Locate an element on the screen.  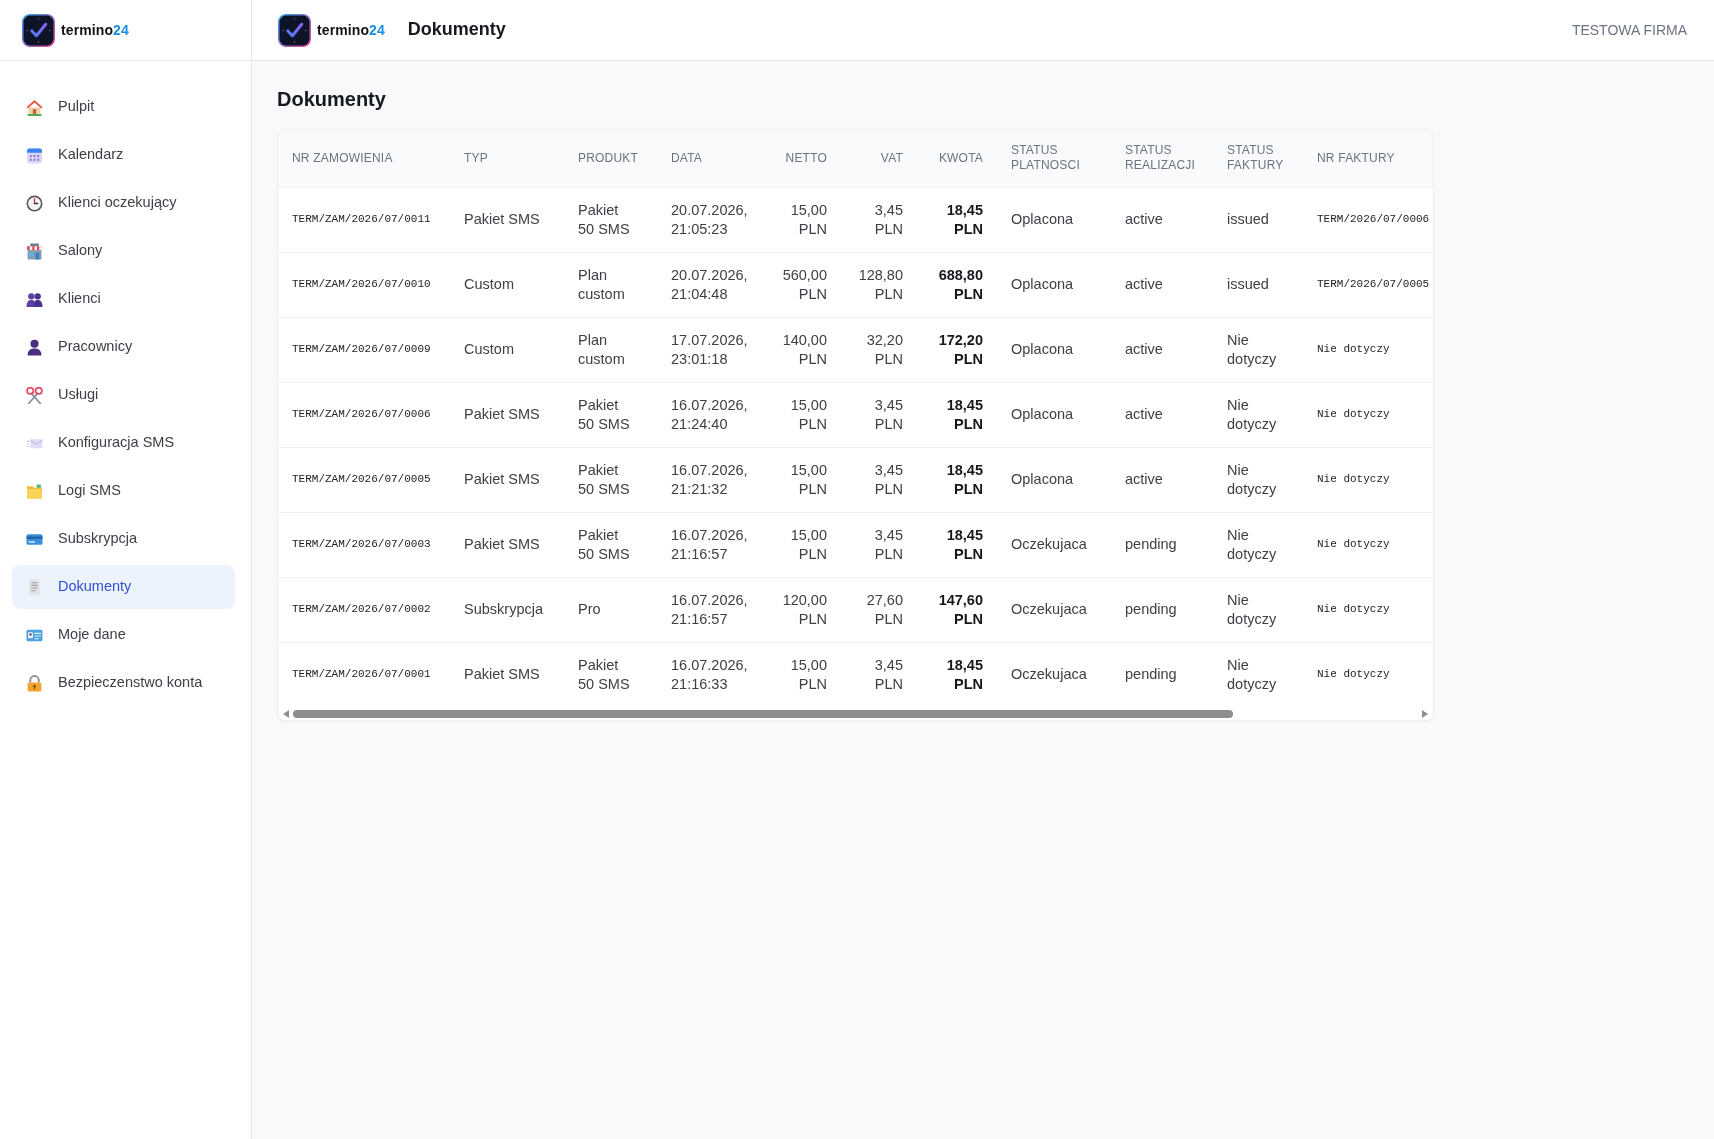
column-header: NR ZAMOWIENIA is located at coordinates (364, 158).